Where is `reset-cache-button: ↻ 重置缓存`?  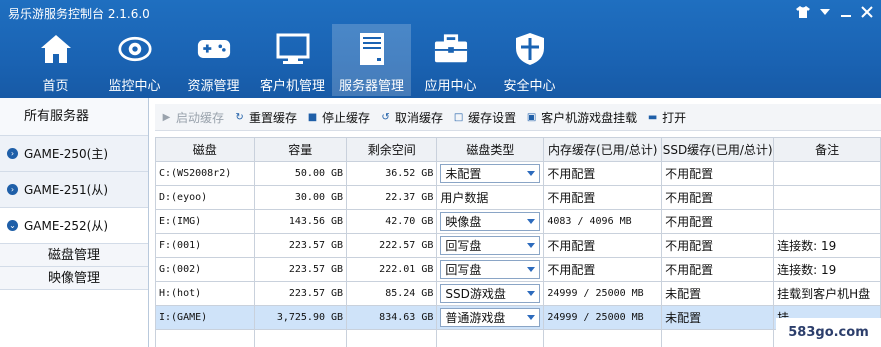
reset-cache-button: ↻ 重置缓存 is located at coordinates (265, 117).